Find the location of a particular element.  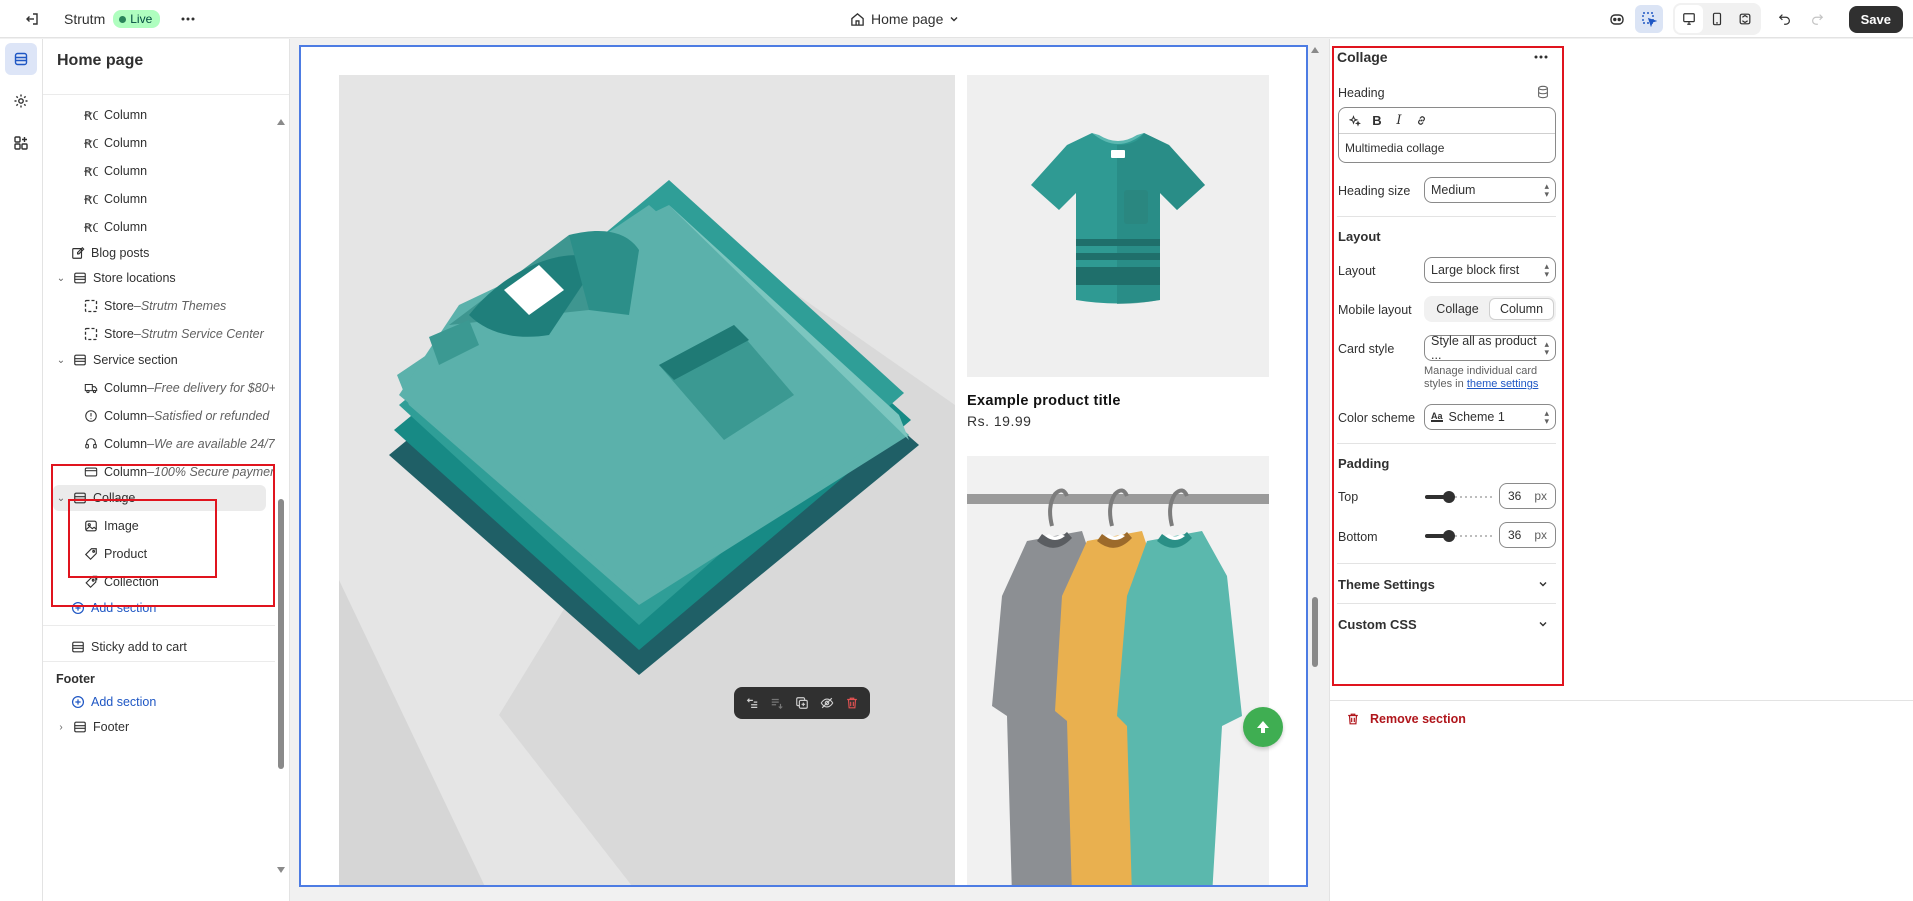

tree-item-store-1: Store – Strutm Themes is located at coordinates (155, 306).